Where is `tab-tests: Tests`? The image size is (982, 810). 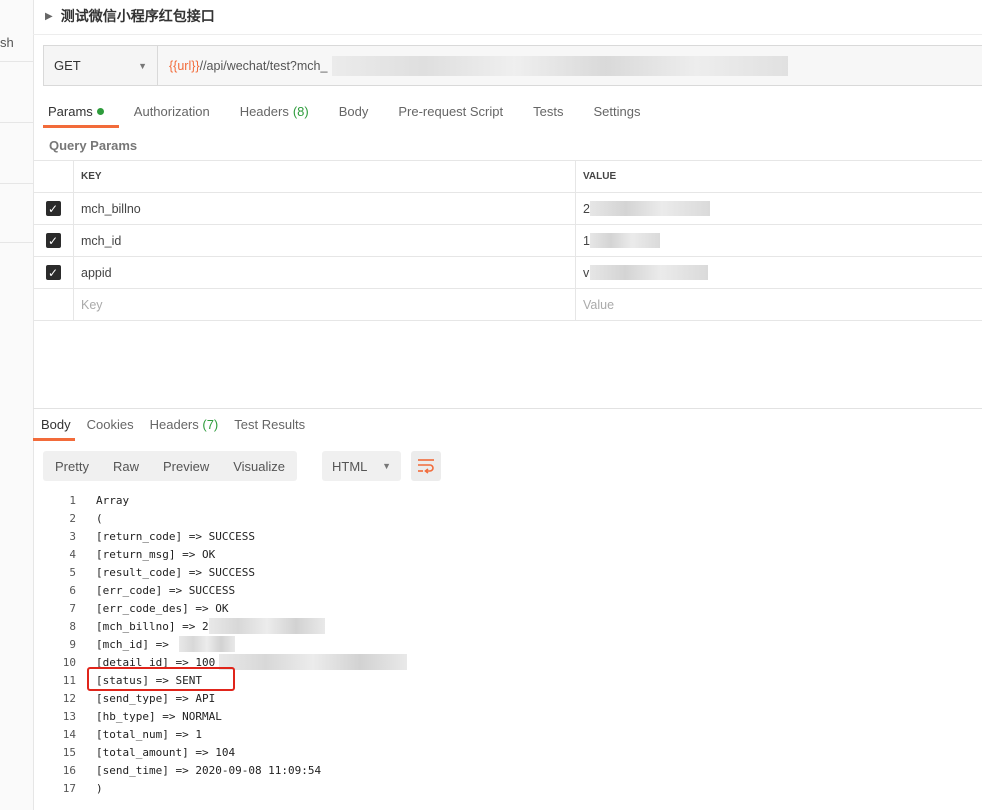 tab-tests: Tests is located at coordinates (548, 111).